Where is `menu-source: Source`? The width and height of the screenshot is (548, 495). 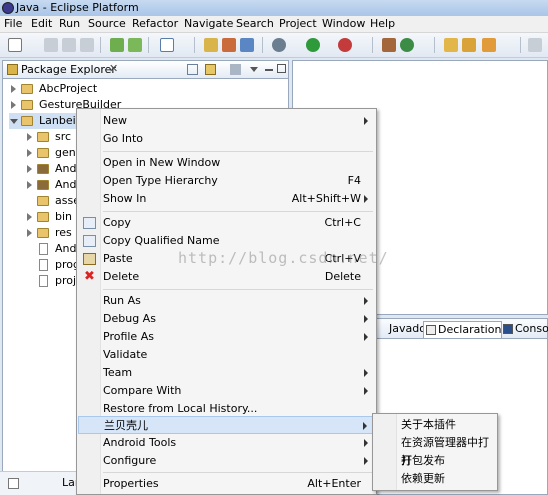 menu-source: Source is located at coordinates (107, 24).